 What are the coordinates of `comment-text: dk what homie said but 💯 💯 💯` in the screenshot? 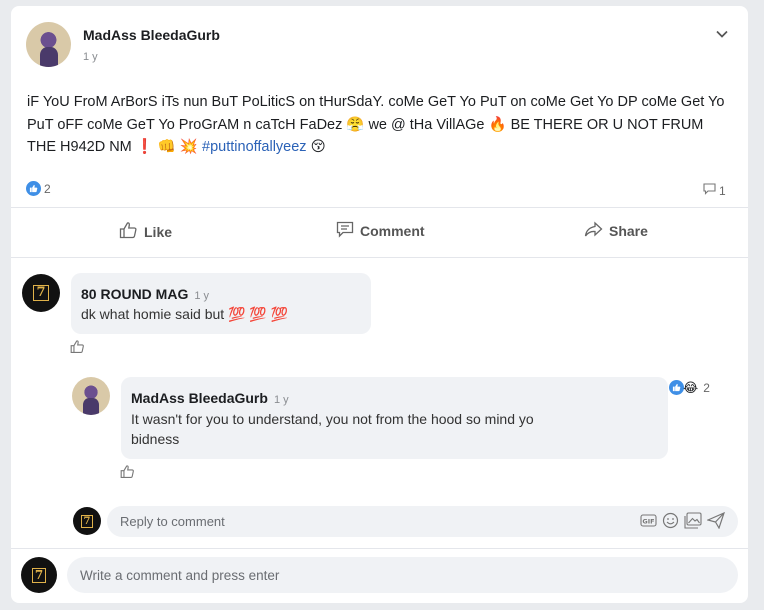 It's located at (185, 314).